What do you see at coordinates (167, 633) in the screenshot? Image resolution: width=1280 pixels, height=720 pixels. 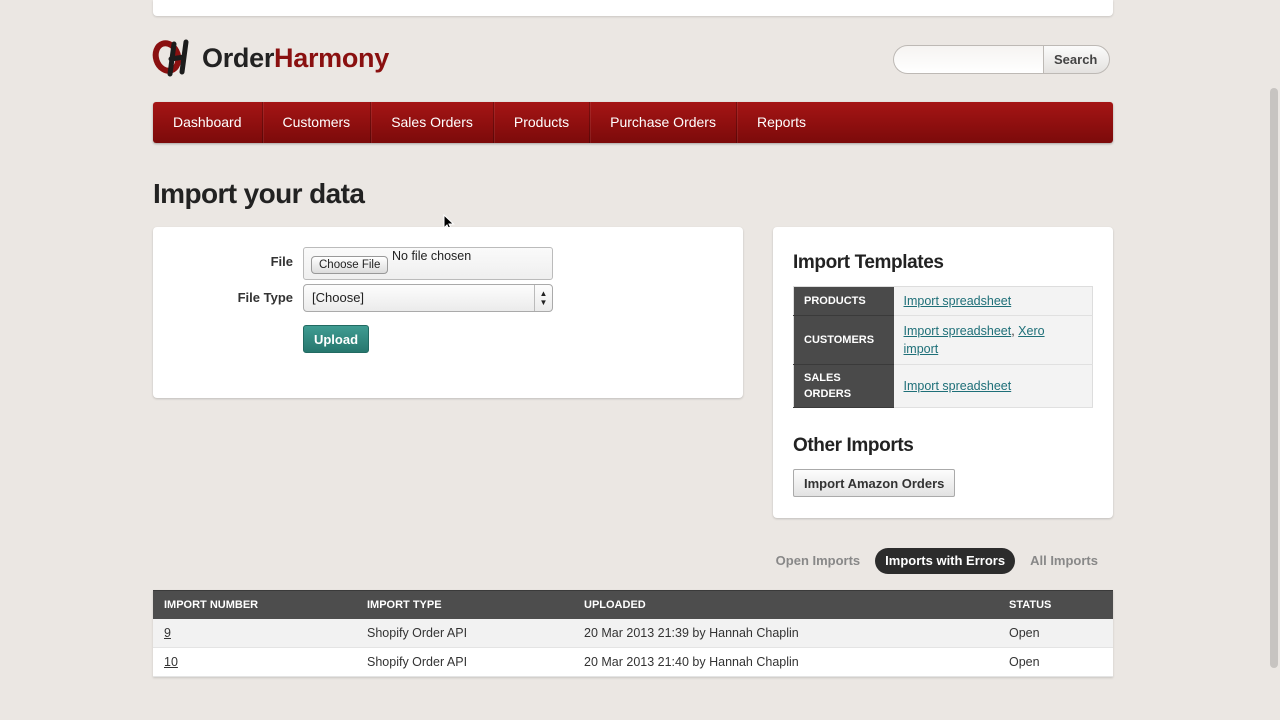 I see `import-number-link: 9` at bounding box center [167, 633].